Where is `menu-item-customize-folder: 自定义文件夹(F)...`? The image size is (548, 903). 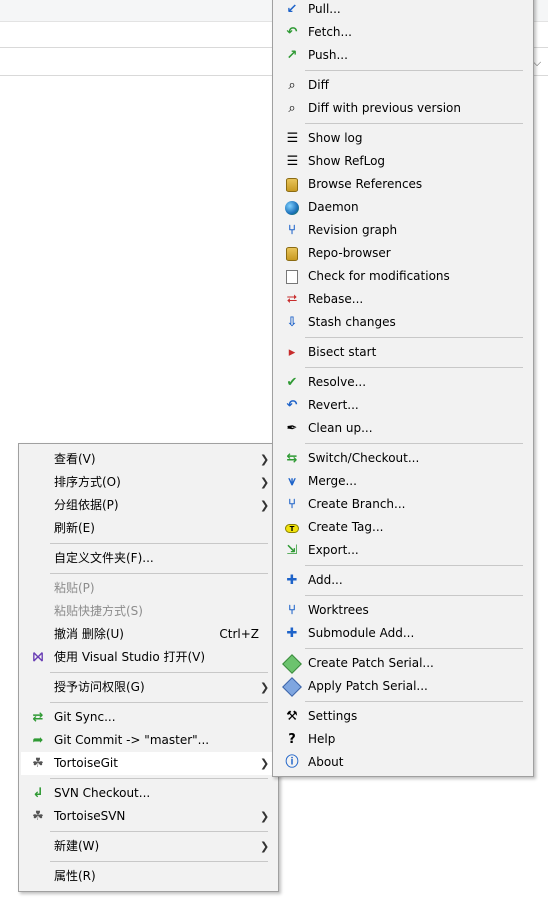
menu-item-customize-folder: 自定义文件夹(F)... is located at coordinates (148, 558).